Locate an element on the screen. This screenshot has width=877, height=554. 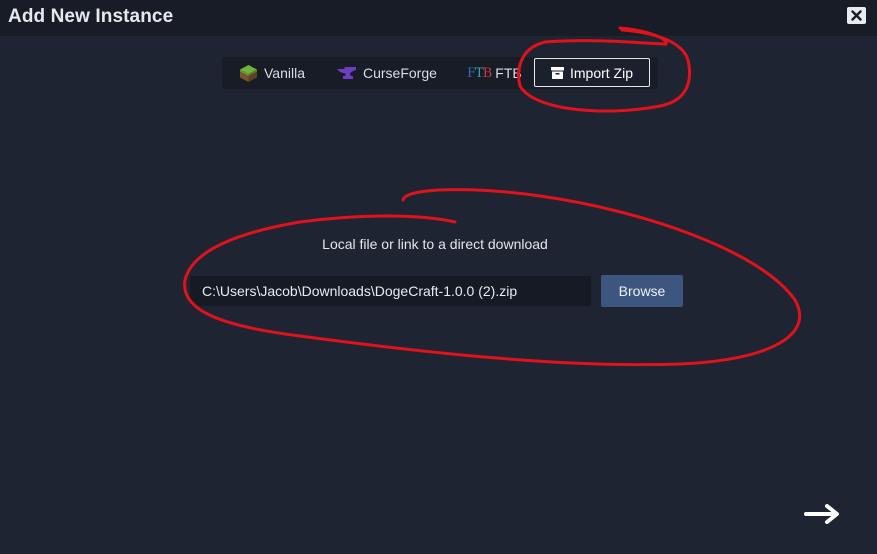
grass-block-icon is located at coordinates (248, 73).